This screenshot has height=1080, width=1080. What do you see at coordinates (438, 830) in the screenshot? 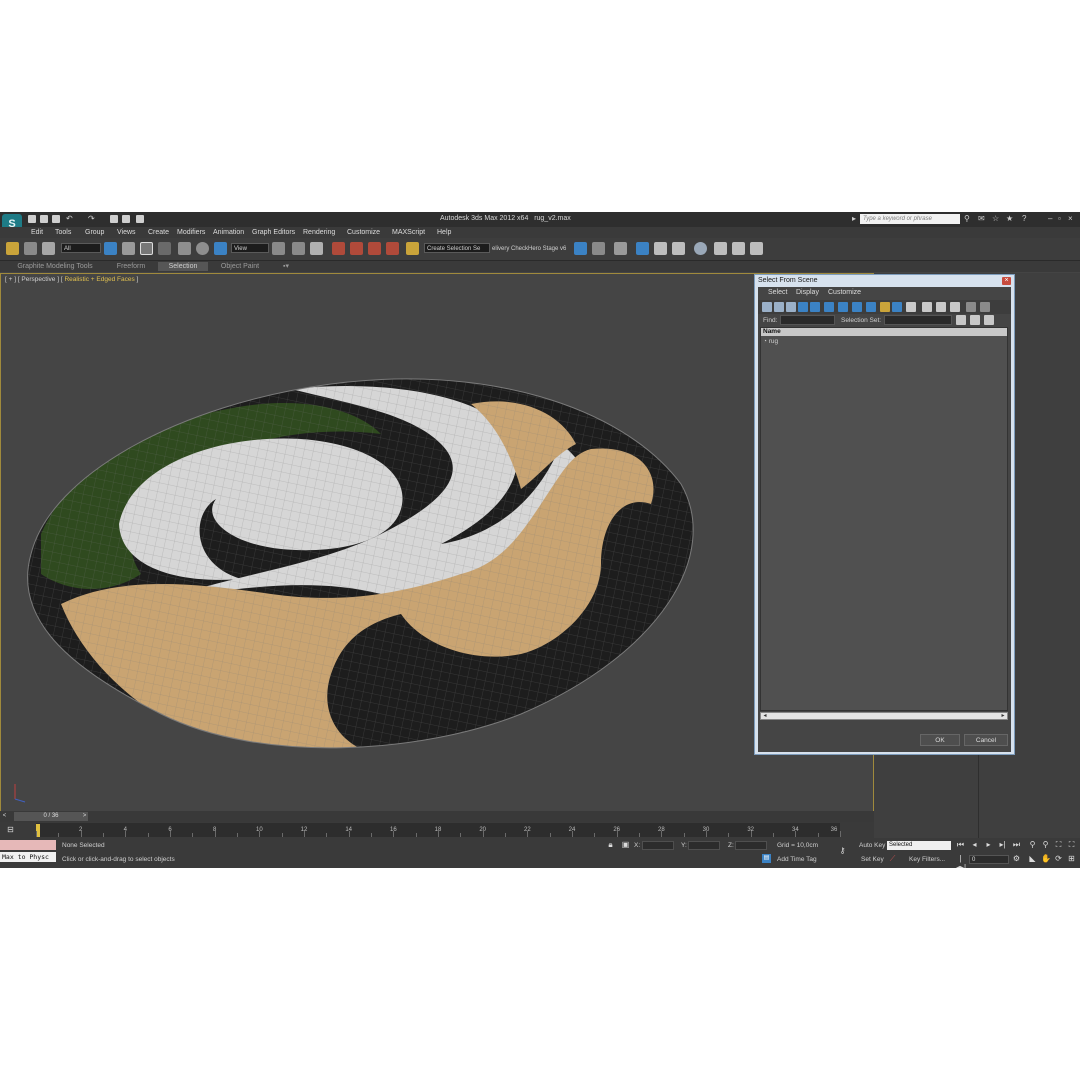
I see `timeline-ruler: 2 4 6 8 10 12 14 16 18 20 22 24 26 28 30 32 34 36` at bounding box center [438, 830].